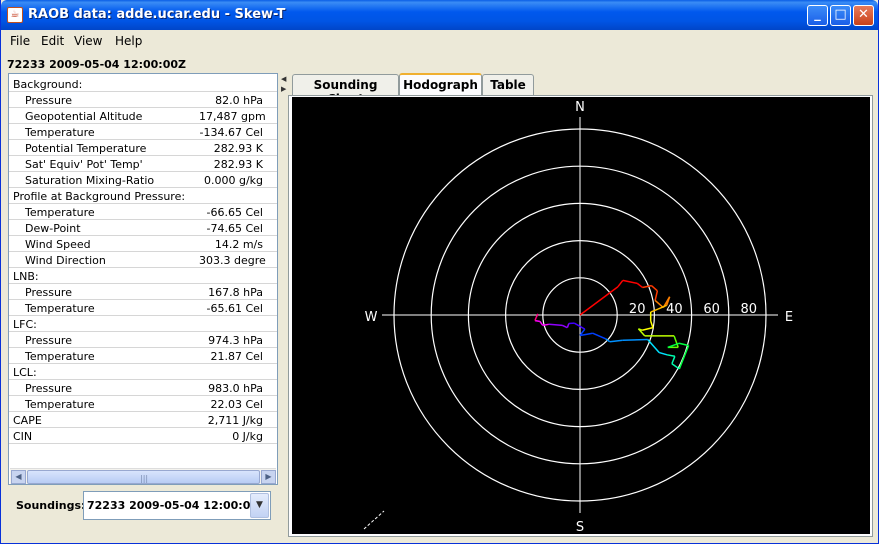  What do you see at coordinates (20, 41) in the screenshot?
I see `menu-file: File` at bounding box center [20, 41].